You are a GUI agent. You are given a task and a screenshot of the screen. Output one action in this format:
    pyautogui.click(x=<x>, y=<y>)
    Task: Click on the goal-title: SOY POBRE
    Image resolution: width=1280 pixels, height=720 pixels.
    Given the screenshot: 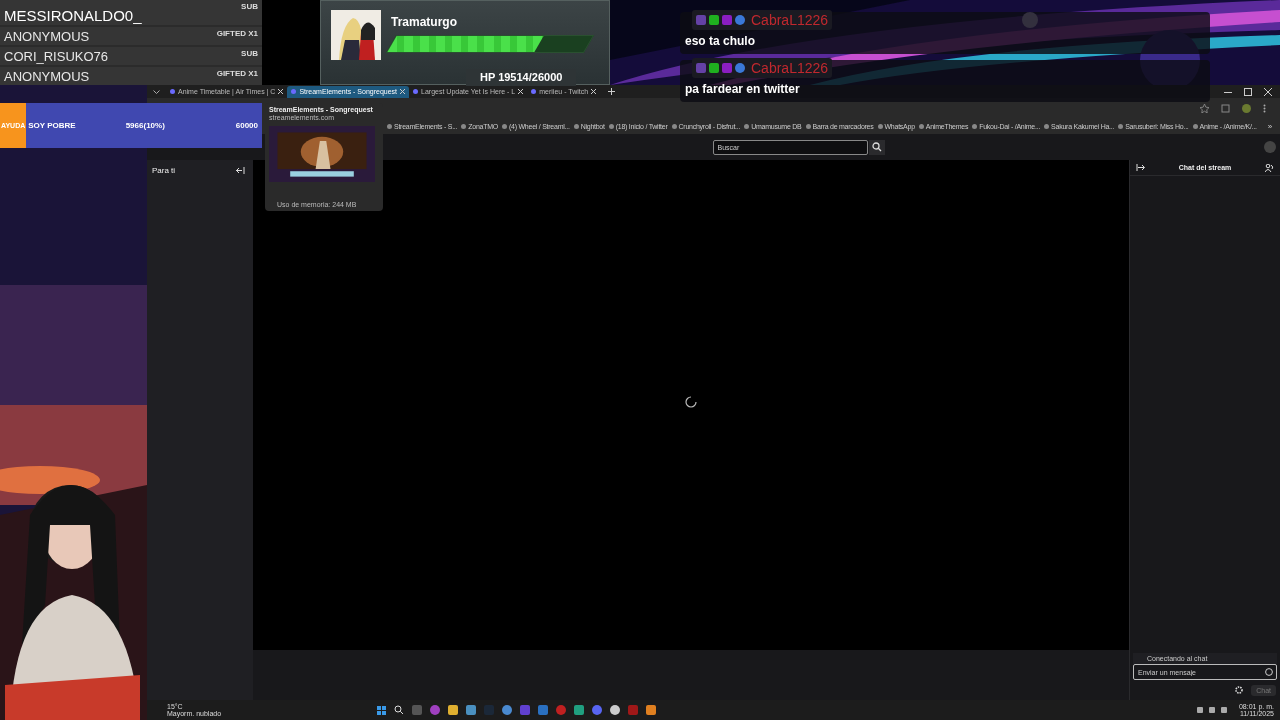 What is the action you would take?
    pyautogui.click(x=52, y=125)
    